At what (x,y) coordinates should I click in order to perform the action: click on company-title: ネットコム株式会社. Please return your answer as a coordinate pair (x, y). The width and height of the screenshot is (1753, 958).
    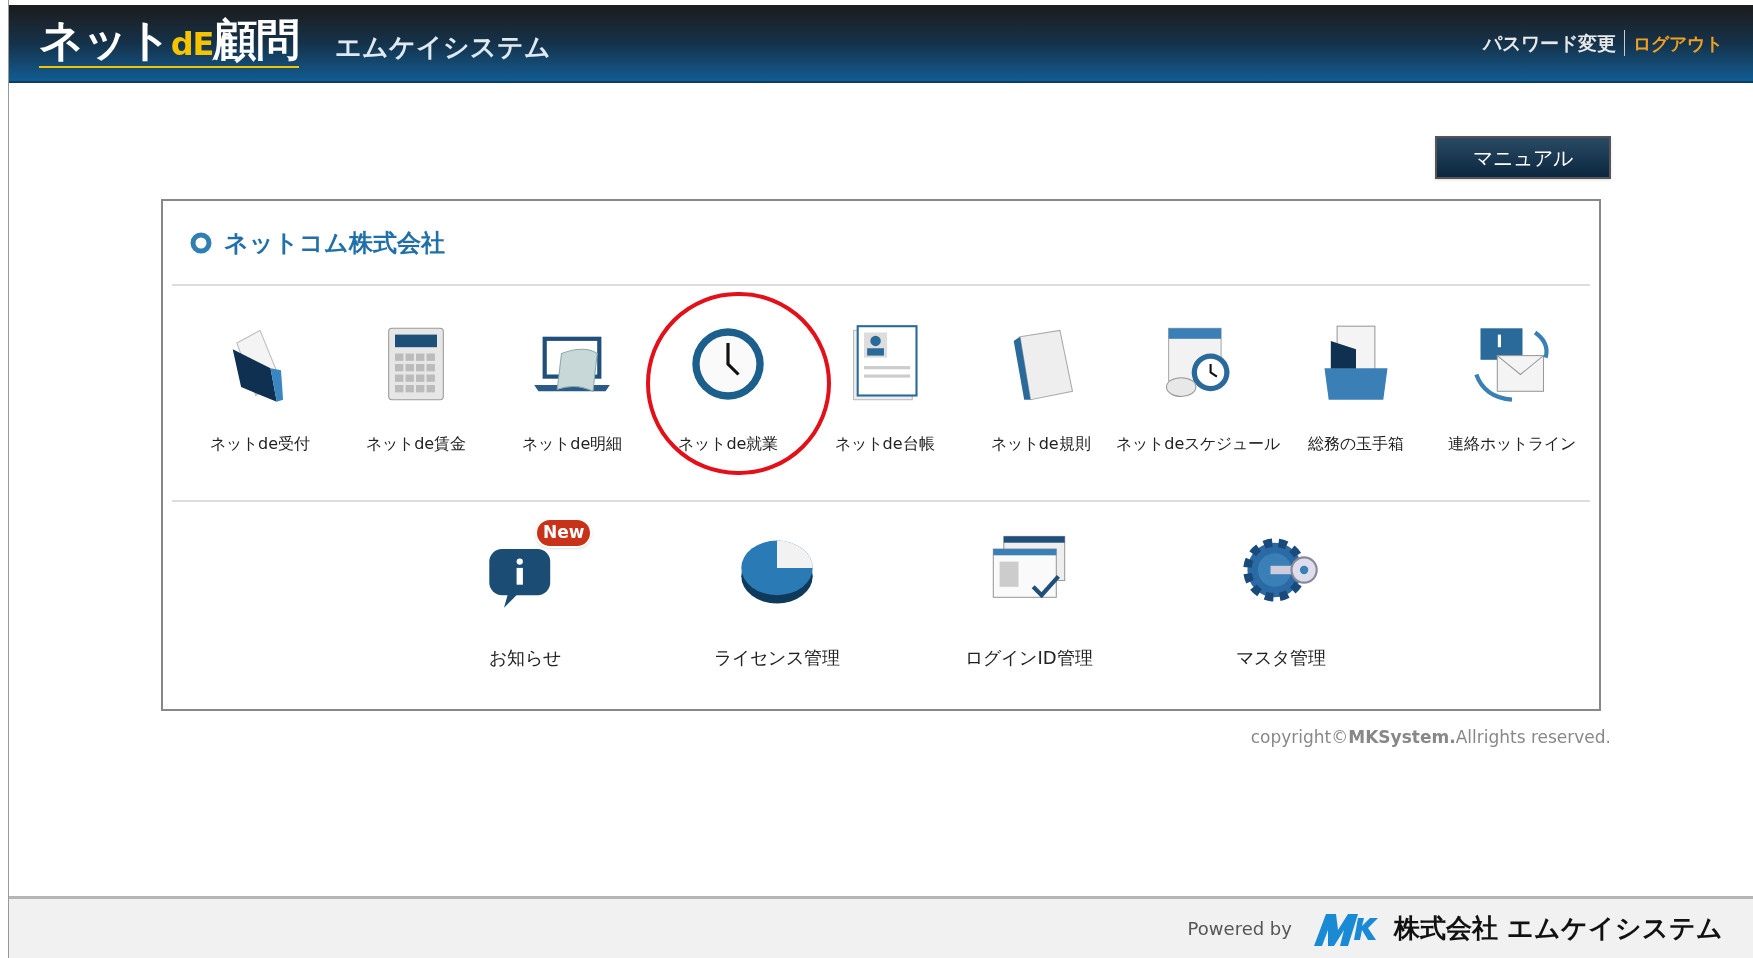
    Looking at the image, I should click on (334, 243).